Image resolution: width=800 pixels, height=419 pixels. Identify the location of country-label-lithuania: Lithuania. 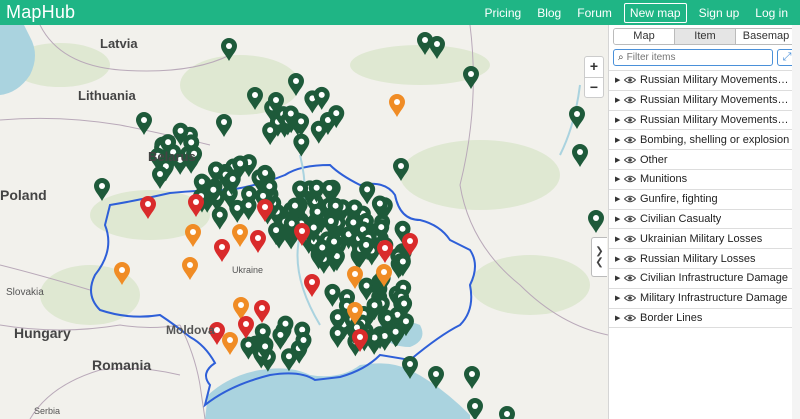
(107, 95).